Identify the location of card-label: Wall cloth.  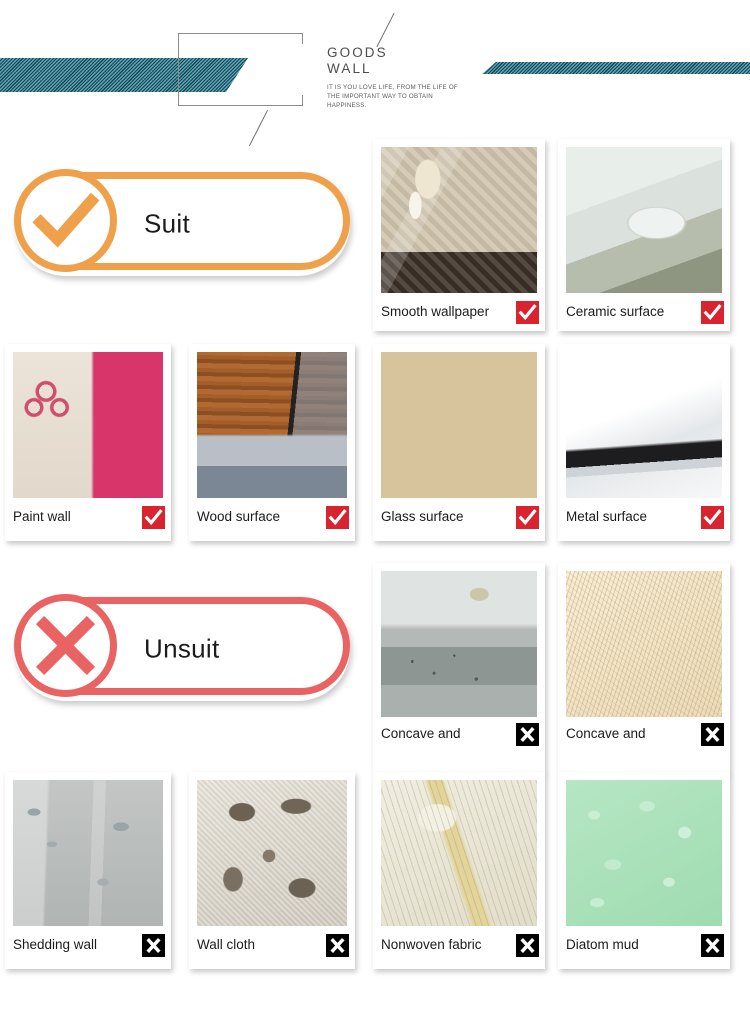
(226, 944).